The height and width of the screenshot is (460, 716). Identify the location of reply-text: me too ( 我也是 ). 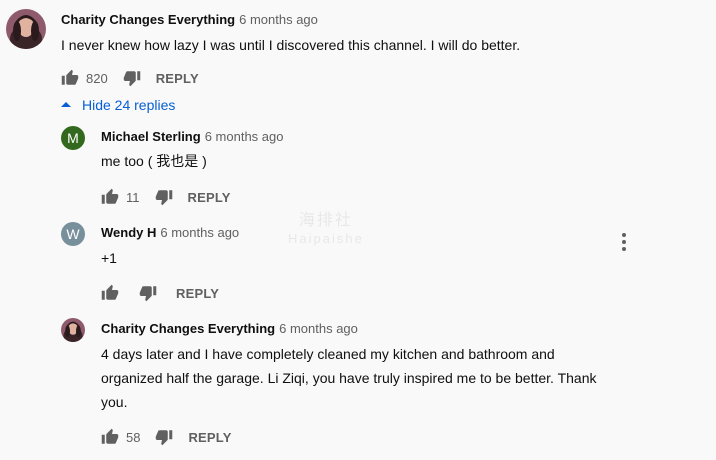
(154, 161).